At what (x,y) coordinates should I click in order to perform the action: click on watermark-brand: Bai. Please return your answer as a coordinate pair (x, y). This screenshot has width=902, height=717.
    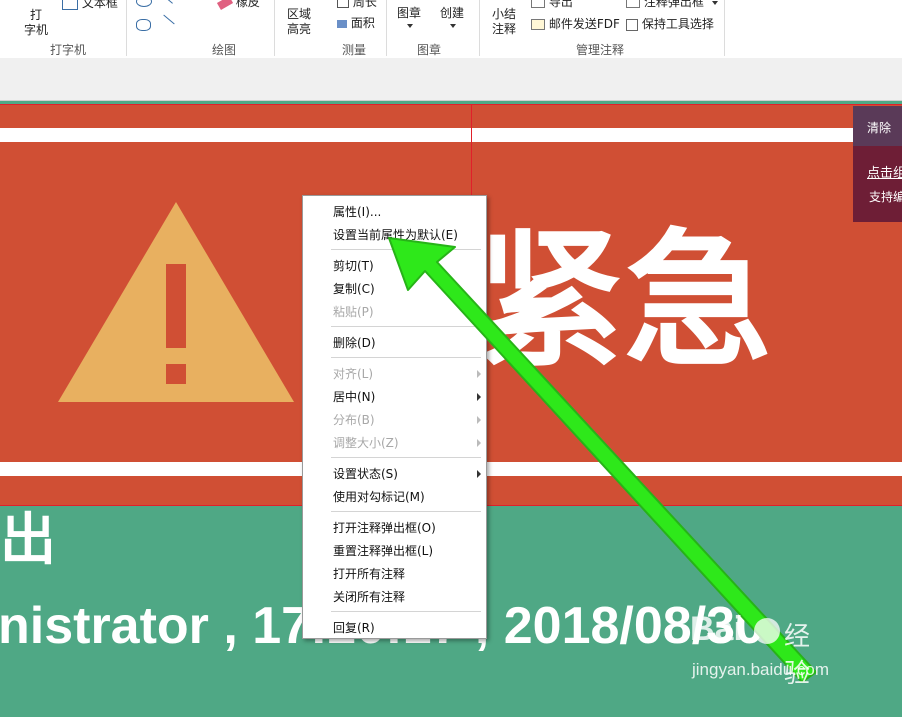
    Looking at the image, I should click on (716, 629).